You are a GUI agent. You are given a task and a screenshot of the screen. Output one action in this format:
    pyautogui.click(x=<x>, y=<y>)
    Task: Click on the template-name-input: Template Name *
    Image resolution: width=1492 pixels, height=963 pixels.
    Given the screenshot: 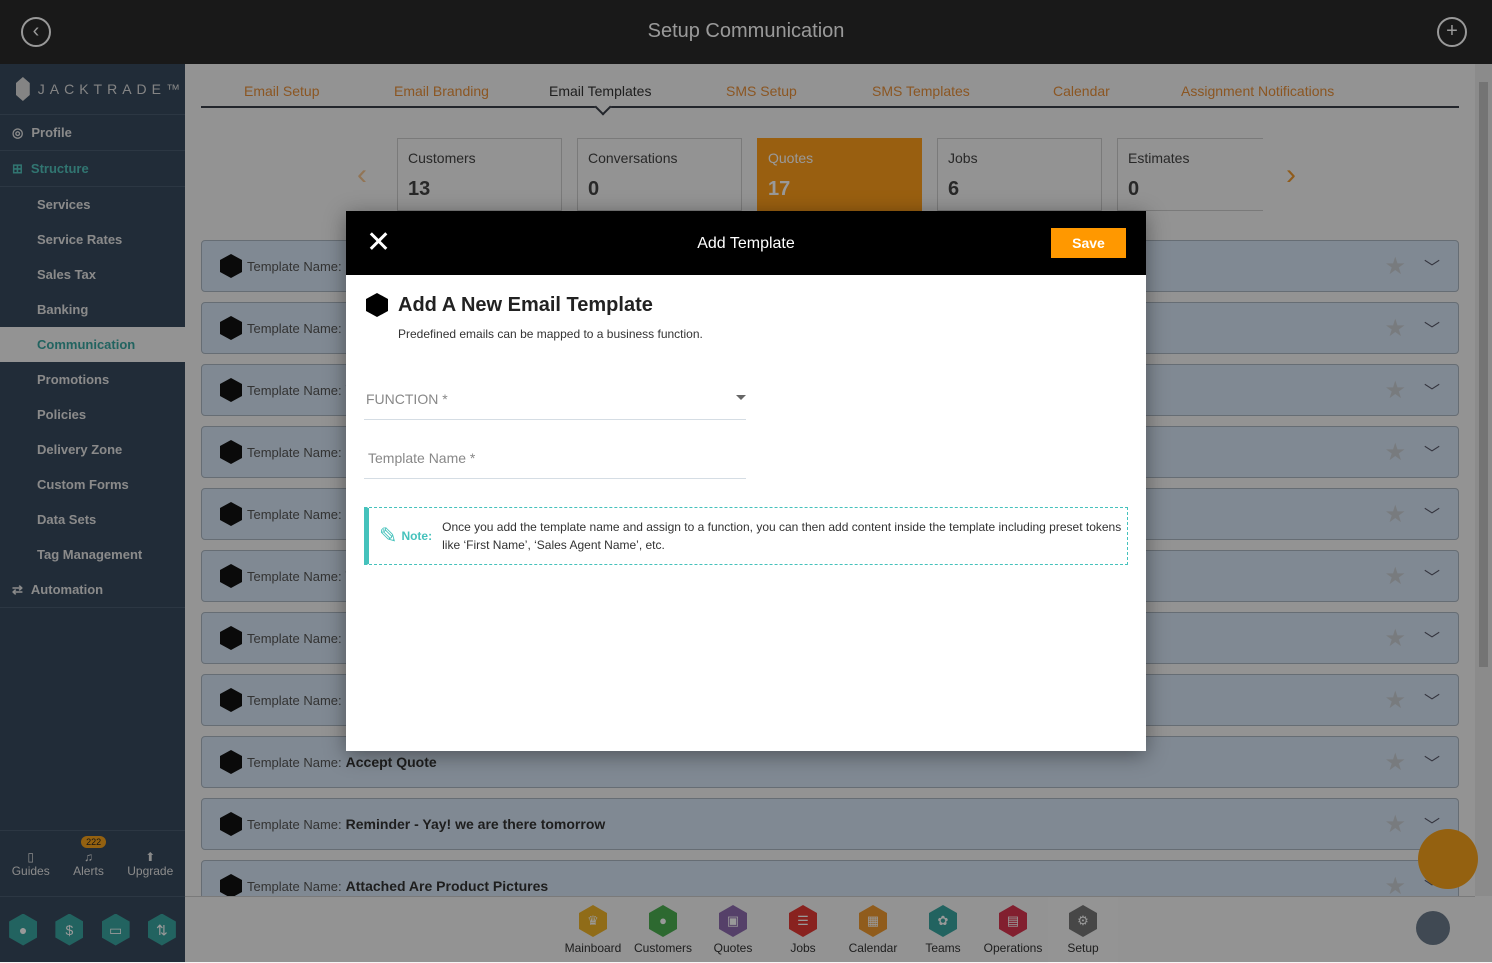 What is the action you would take?
    pyautogui.click(x=555, y=464)
    